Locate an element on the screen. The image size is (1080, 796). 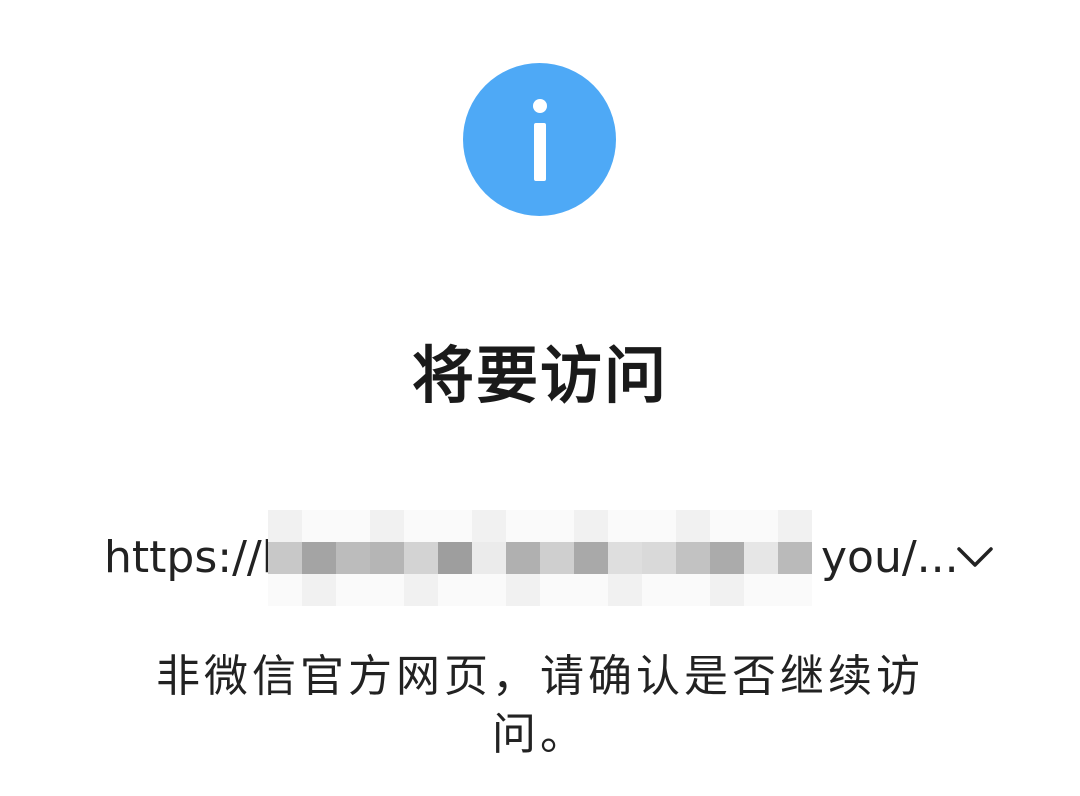
info-icon is located at coordinates (539, 139).